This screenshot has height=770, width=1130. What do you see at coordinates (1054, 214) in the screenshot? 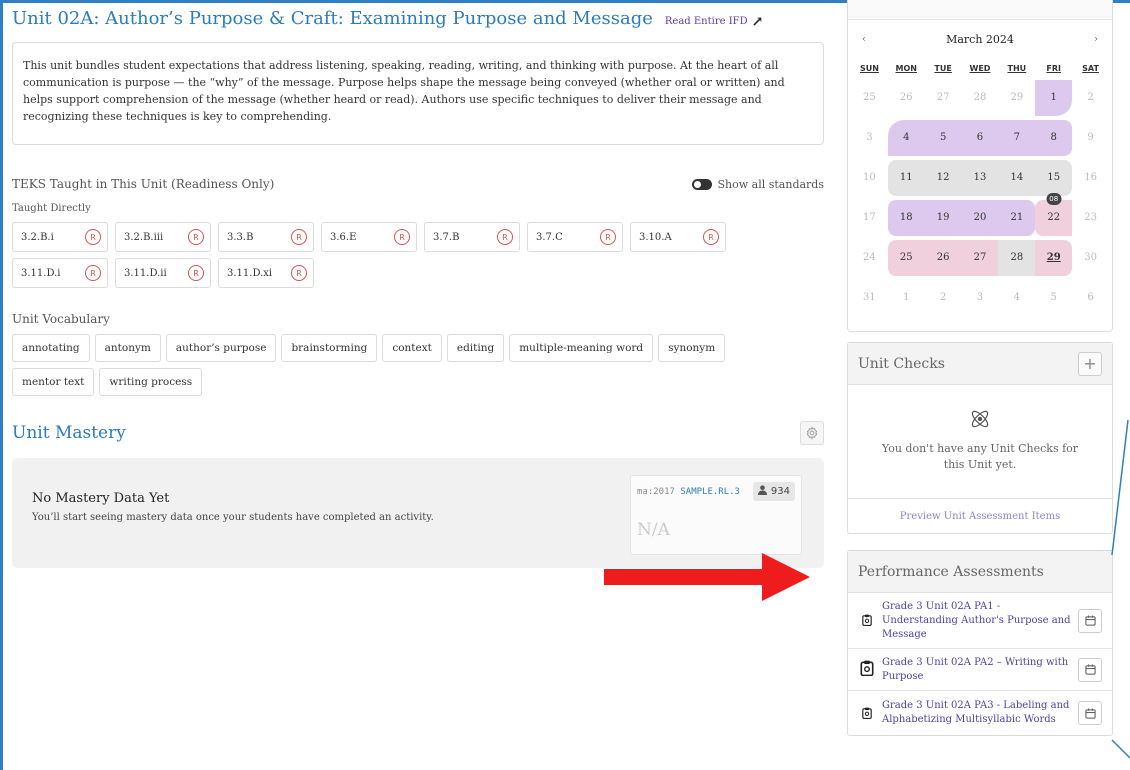
I see `calendar-day: 22 08` at bounding box center [1054, 214].